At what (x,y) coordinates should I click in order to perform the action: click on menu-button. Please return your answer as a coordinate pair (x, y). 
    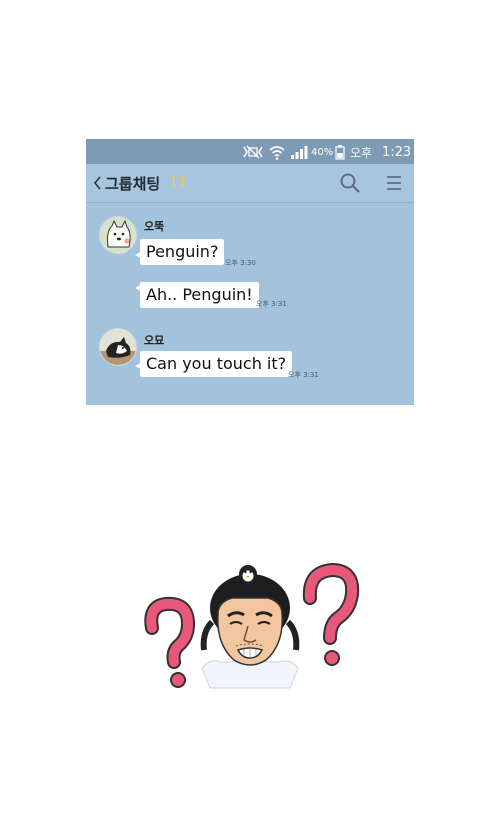
    Looking at the image, I should click on (394, 183).